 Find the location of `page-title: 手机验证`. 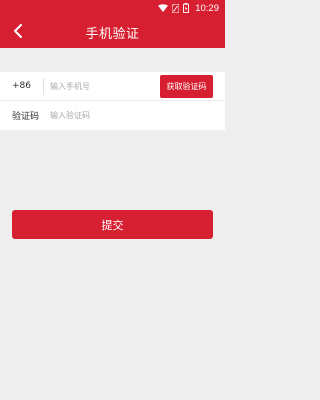

page-title: 手机验证 is located at coordinates (112, 34).